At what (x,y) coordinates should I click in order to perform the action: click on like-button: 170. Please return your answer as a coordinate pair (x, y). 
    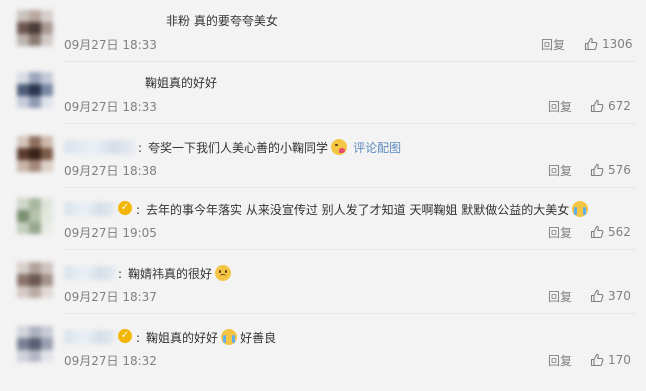
    Looking at the image, I should click on (610, 360).